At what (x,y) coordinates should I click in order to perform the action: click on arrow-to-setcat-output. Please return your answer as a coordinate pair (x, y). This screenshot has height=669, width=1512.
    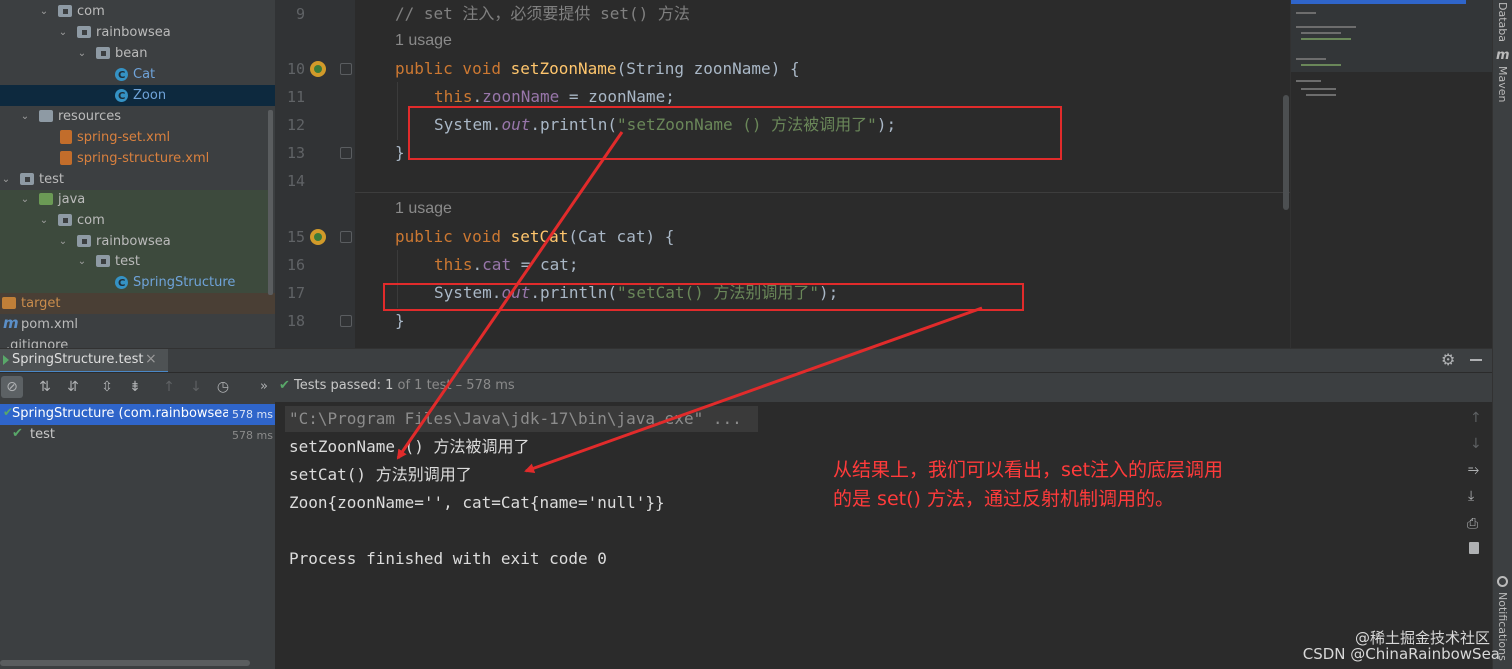
    Looking at the image, I should click on (753, 390).